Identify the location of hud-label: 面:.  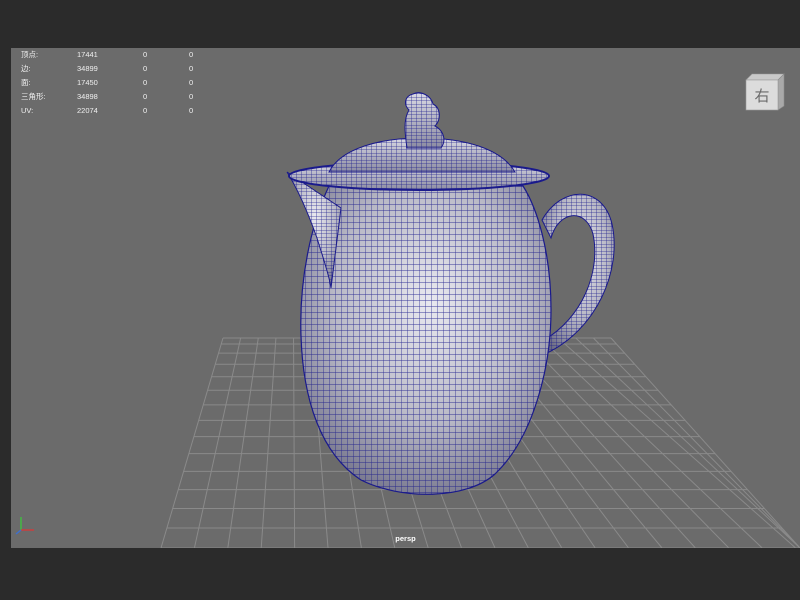
(26, 82).